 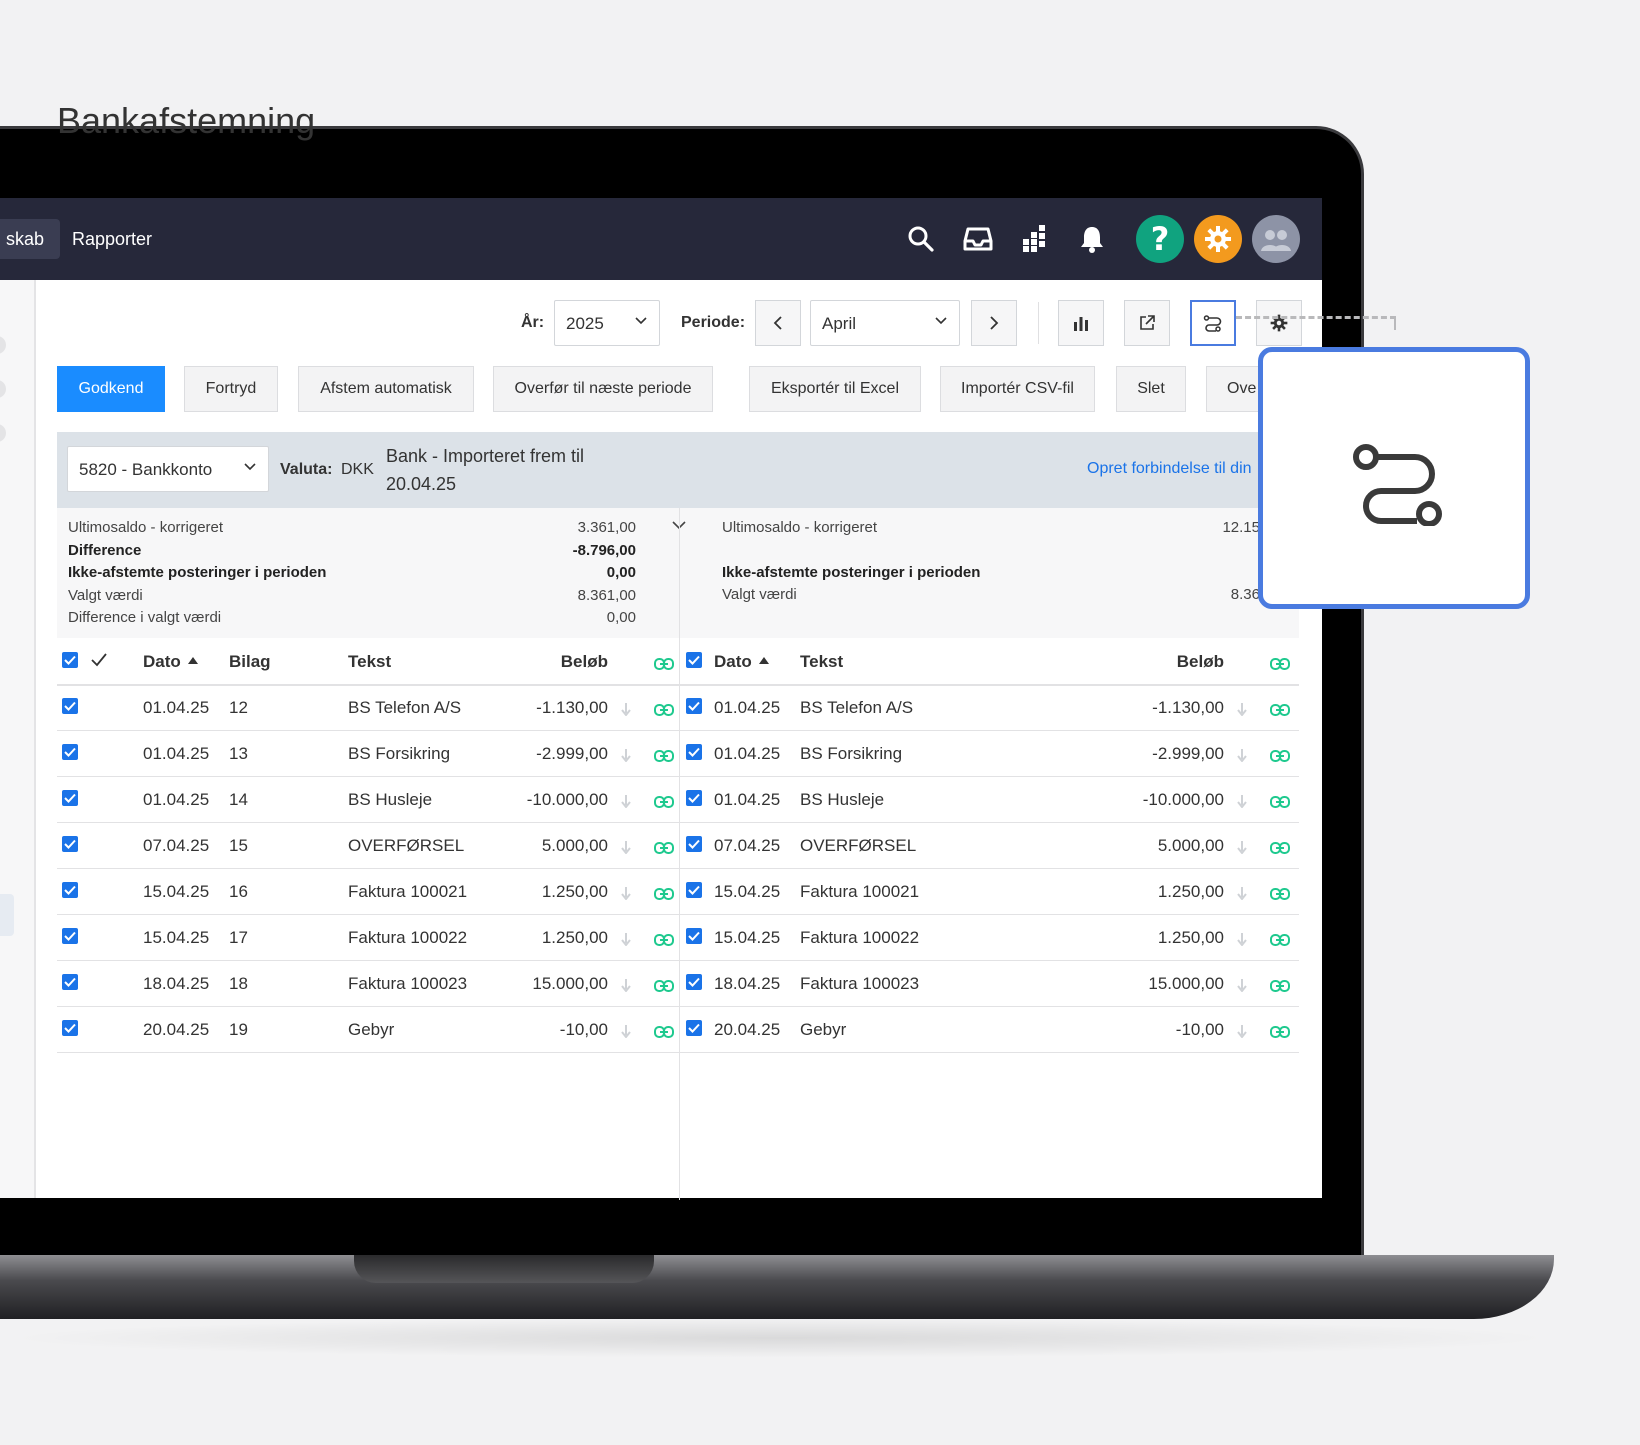 What do you see at coordinates (504, 1269) in the screenshot?
I see `laptop-notch` at bounding box center [504, 1269].